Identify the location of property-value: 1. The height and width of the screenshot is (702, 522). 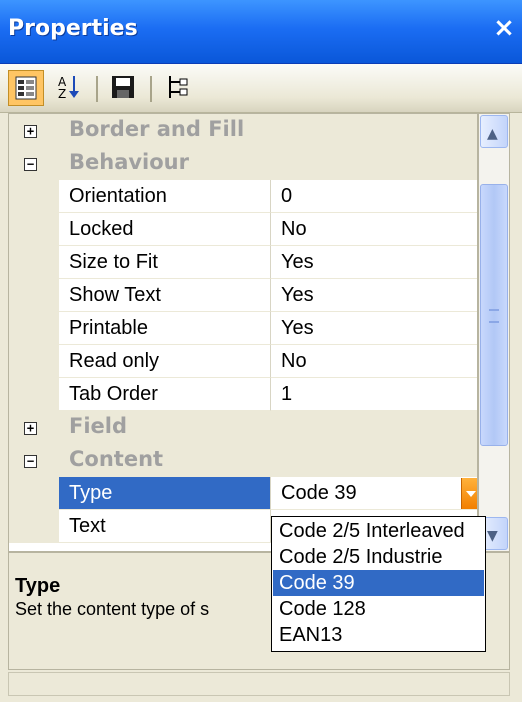
(374, 394).